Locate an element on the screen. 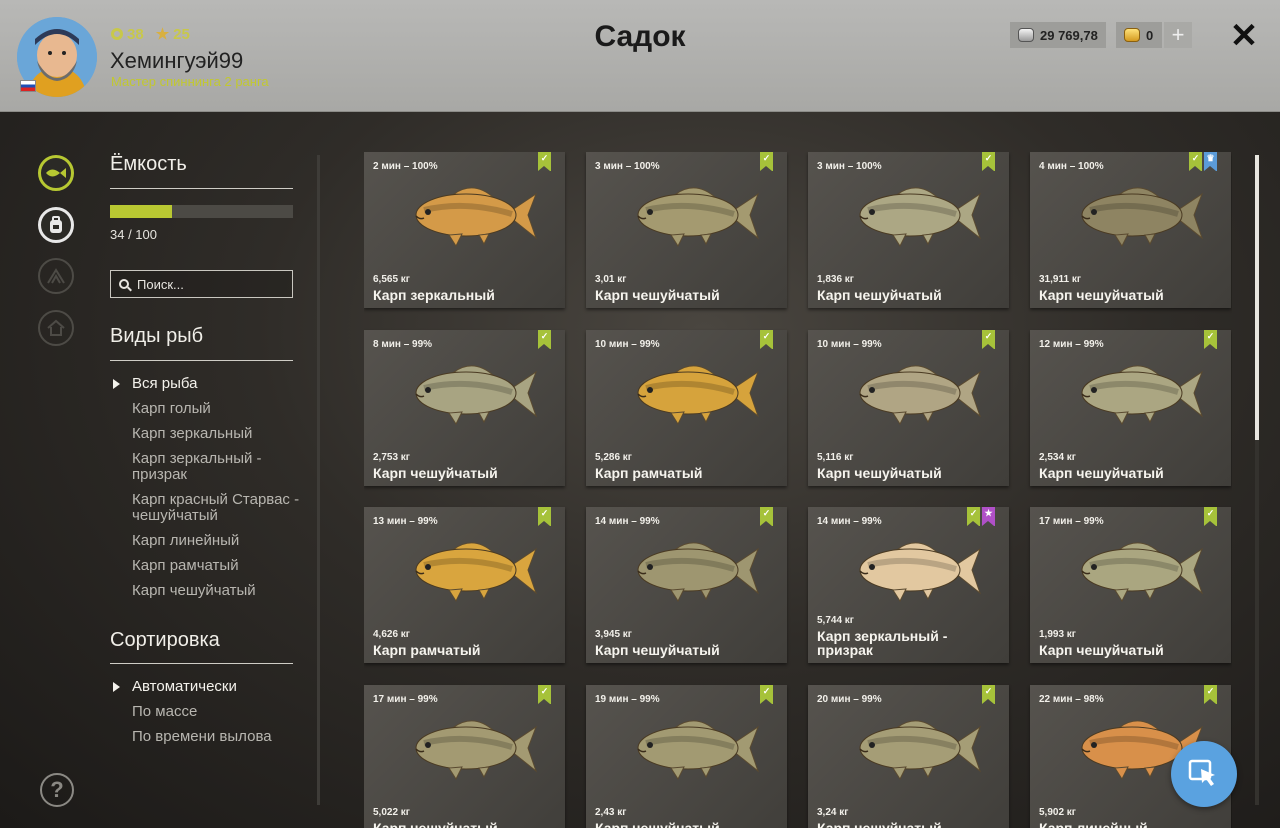 The width and height of the screenshot is (1280, 828). fish-card: 3 мин – 100% ✓ 1,836 кг Карп чешуйчатый is located at coordinates (908, 230).